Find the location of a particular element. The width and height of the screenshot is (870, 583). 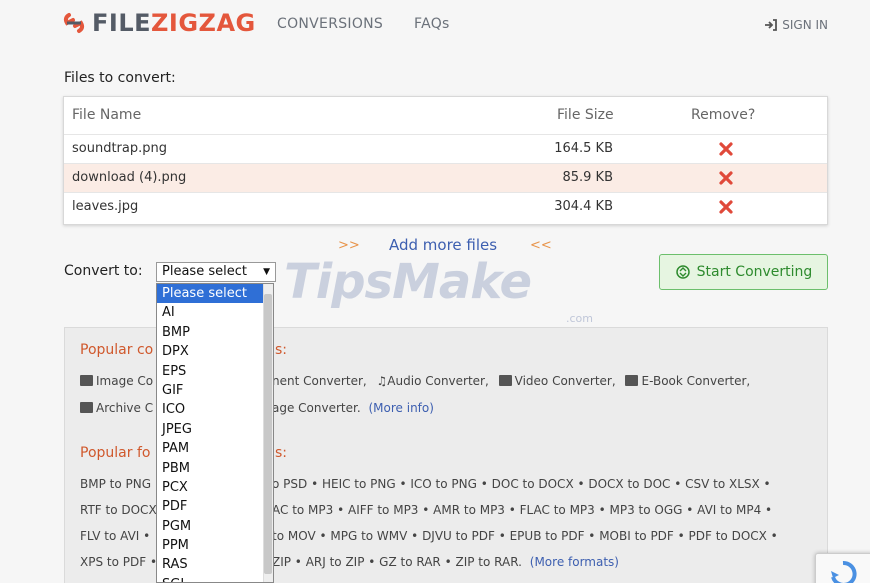

file-name: leaves.jpg is located at coordinates (105, 206).